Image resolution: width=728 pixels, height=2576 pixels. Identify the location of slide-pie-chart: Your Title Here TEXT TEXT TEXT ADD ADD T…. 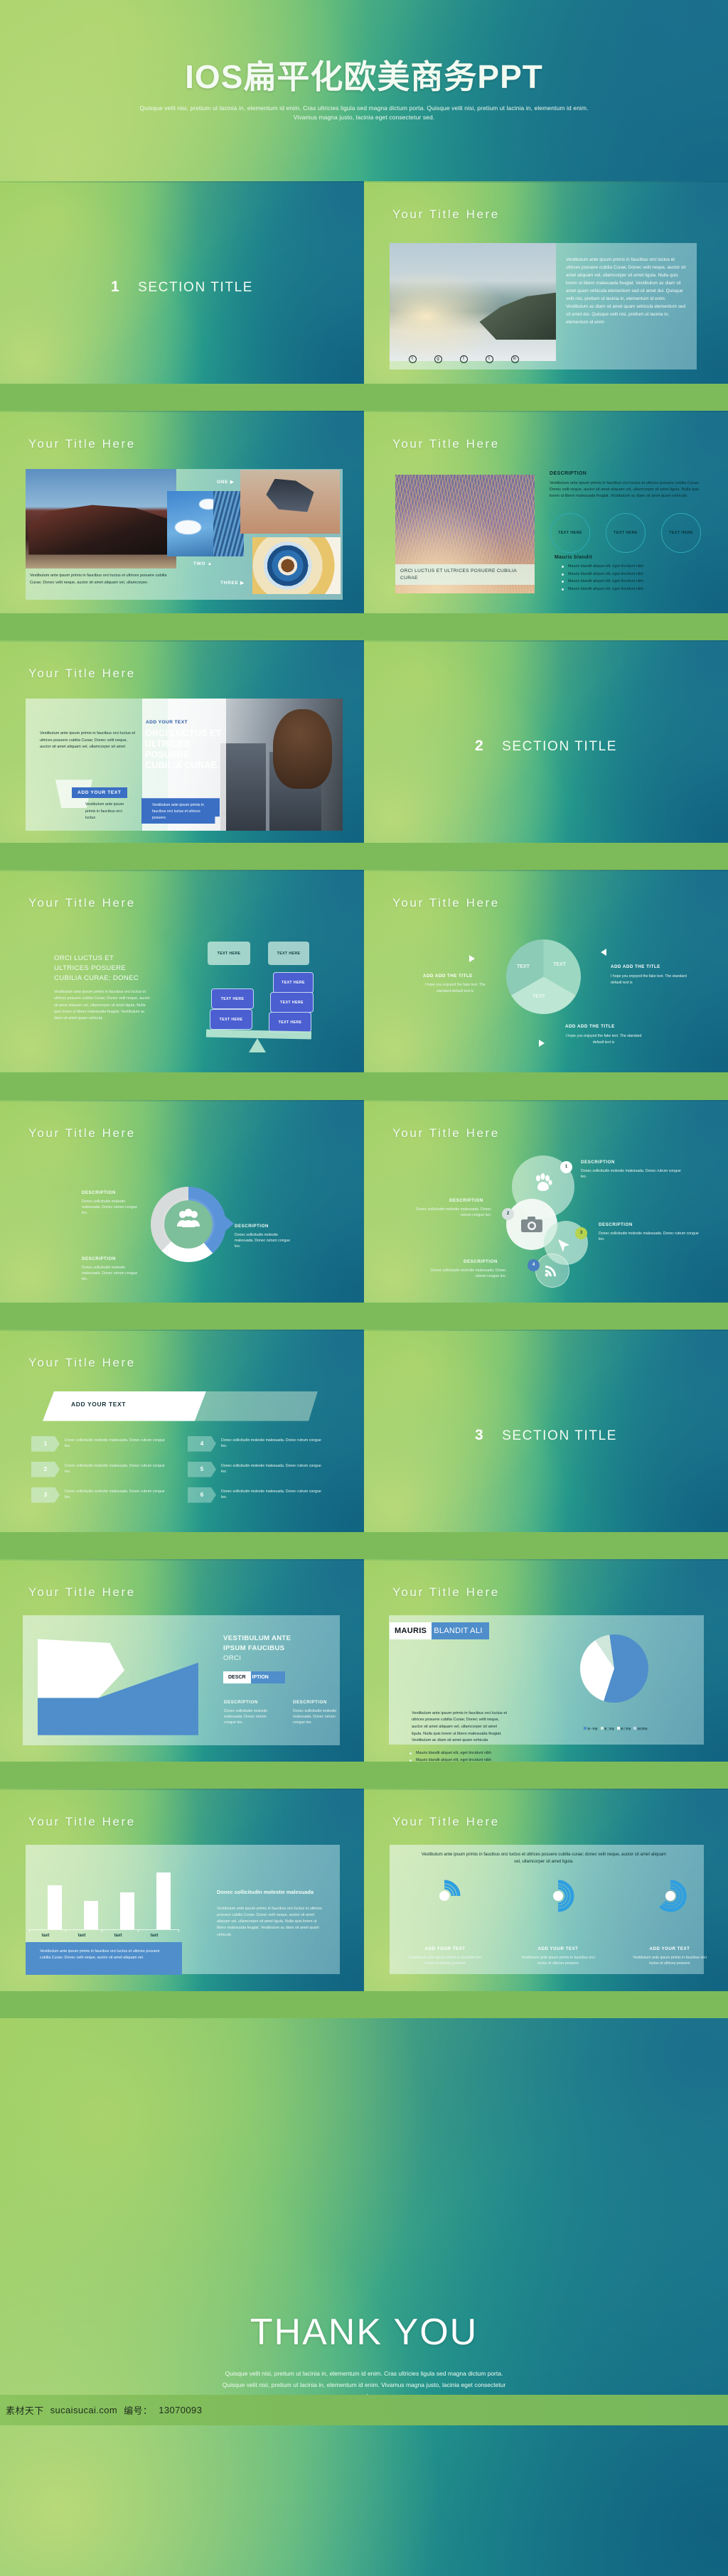
(546, 972).